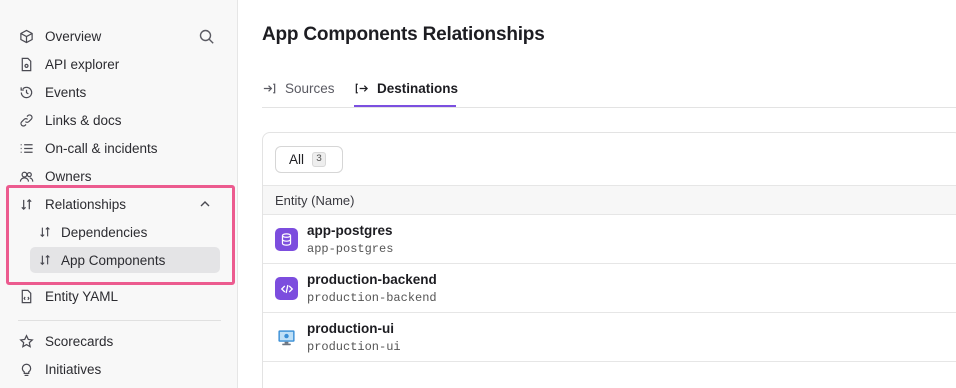 This screenshot has height=388, width=956. I want to click on sidebar-item-entity-yaml: Entity YAML, so click(68, 296).